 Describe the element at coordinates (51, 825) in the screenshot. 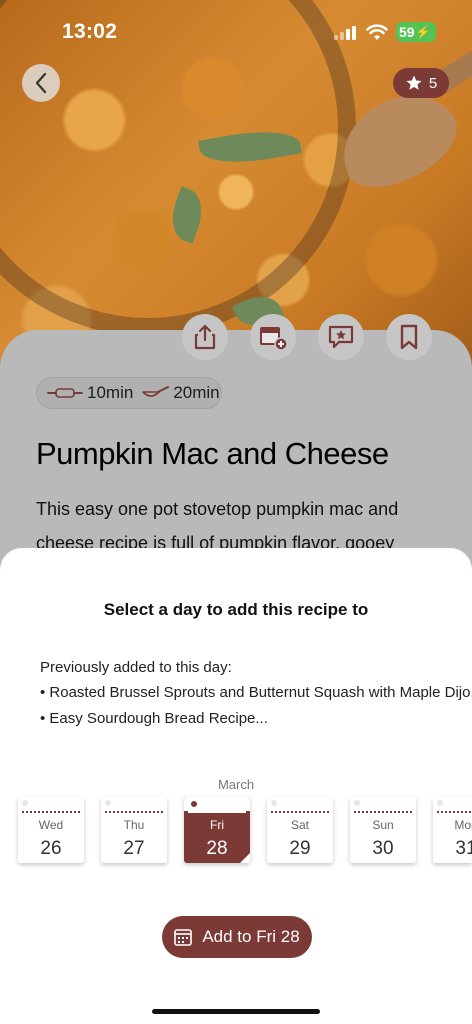

I see `day-name: Wed` at that location.